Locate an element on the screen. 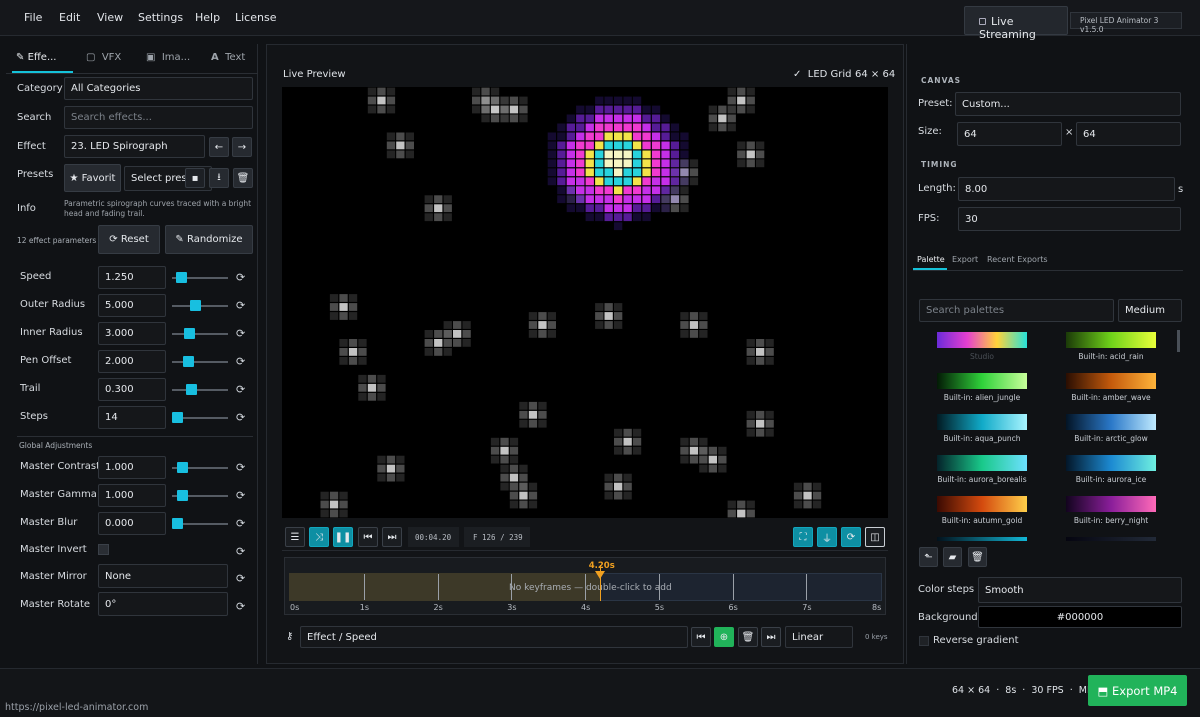  open-palette-button: ▰ is located at coordinates (952, 557).